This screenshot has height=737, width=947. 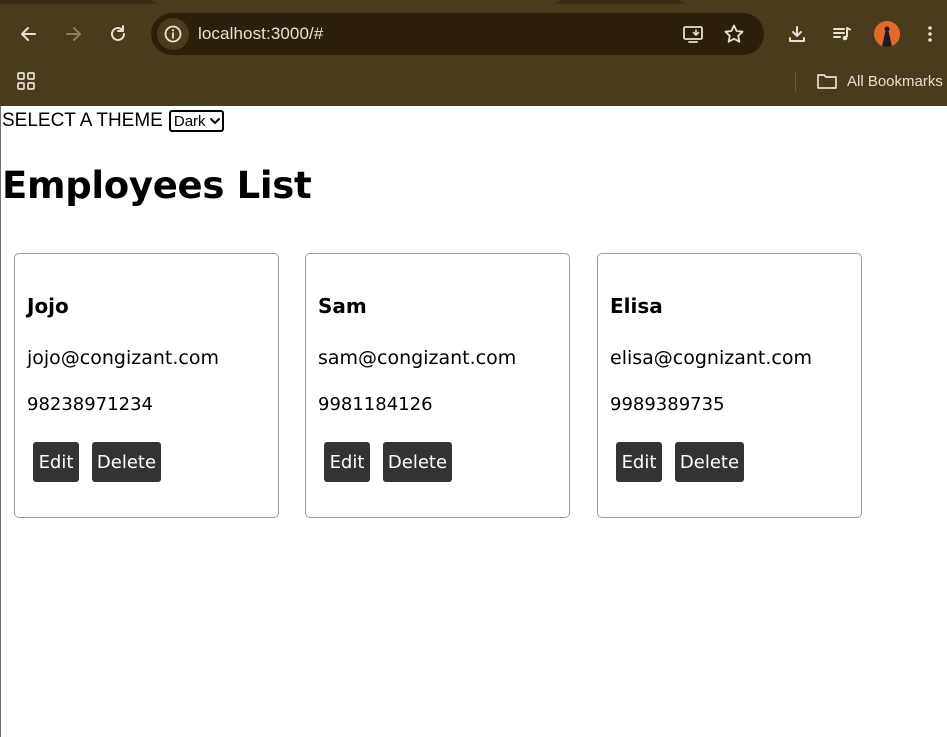 I want to click on profile-avatar-icon, so click(x=887, y=34).